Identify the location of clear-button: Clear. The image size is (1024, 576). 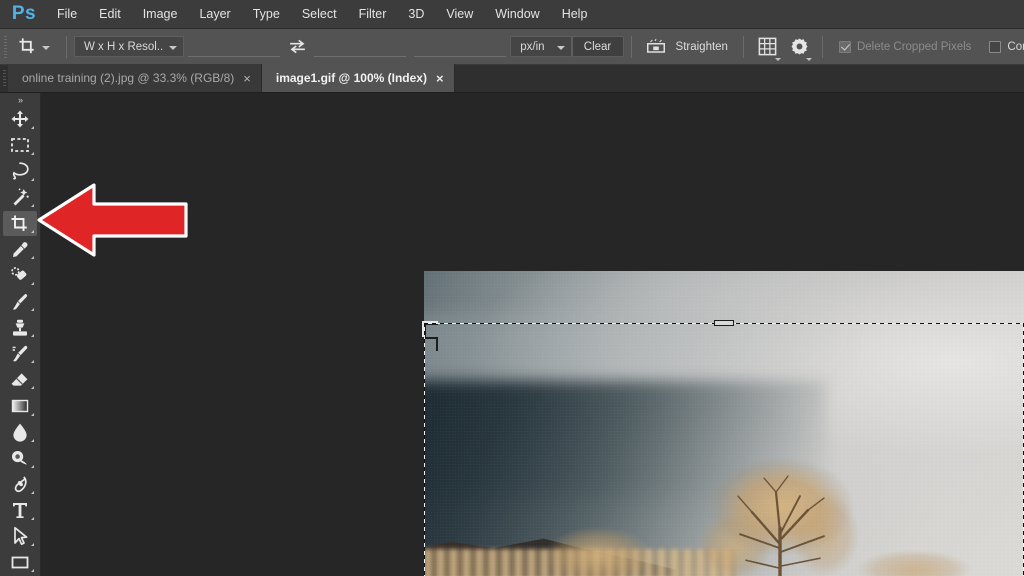
(597, 46).